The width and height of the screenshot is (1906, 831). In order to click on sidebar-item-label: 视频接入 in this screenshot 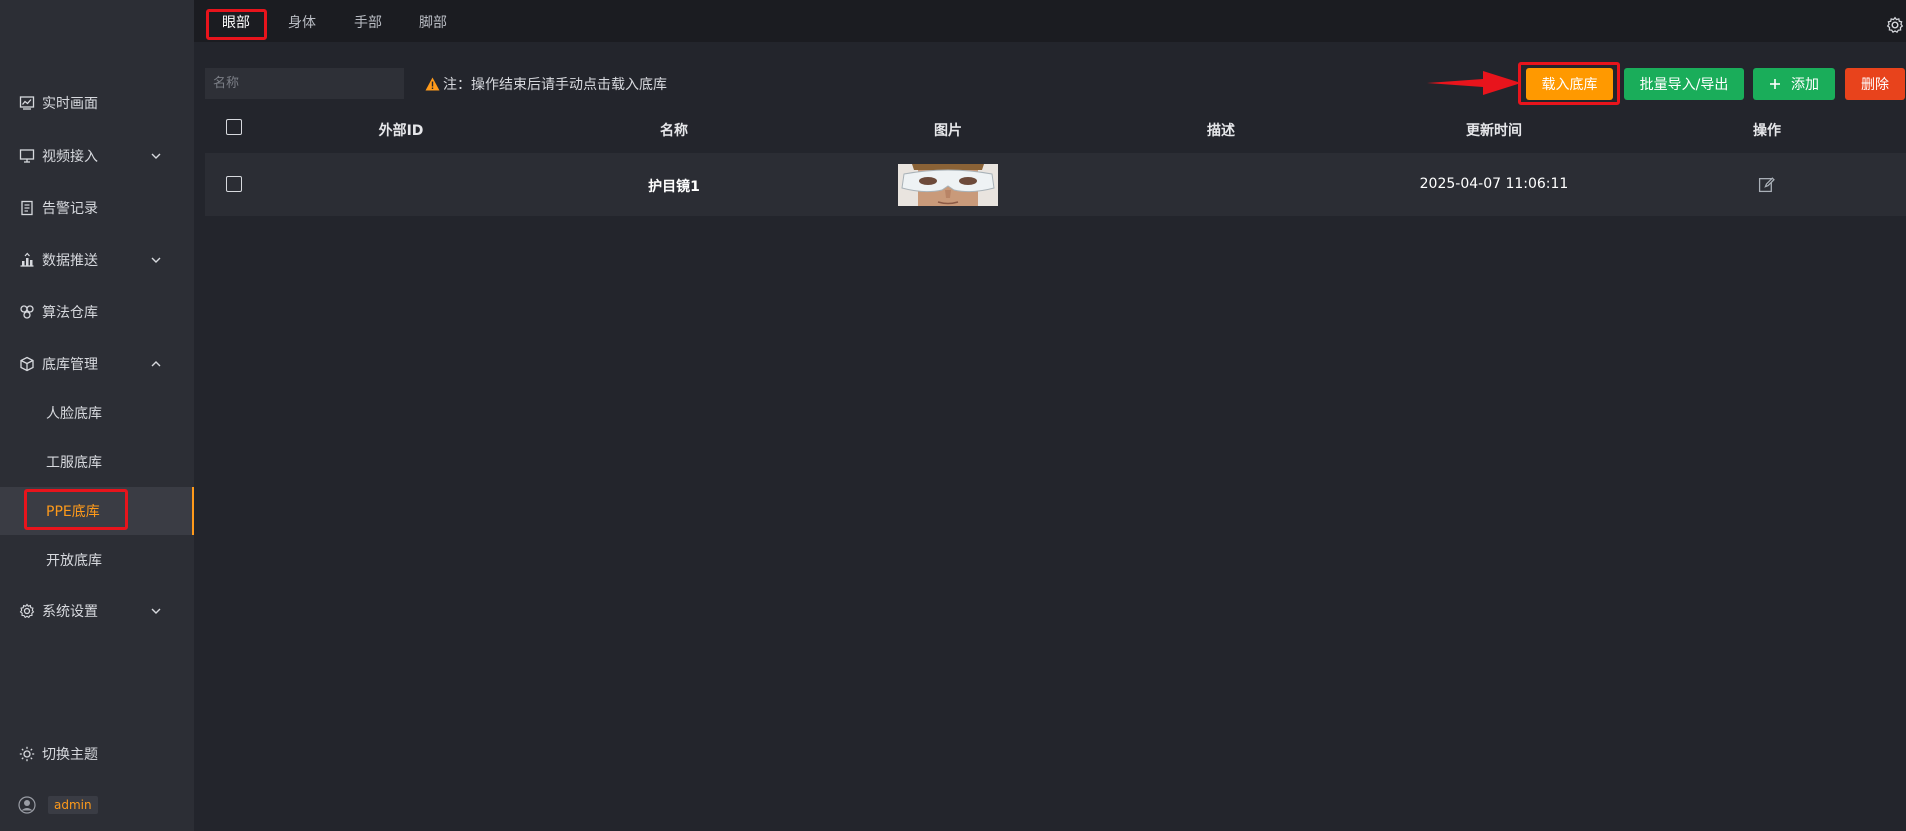, I will do `click(70, 157)`.